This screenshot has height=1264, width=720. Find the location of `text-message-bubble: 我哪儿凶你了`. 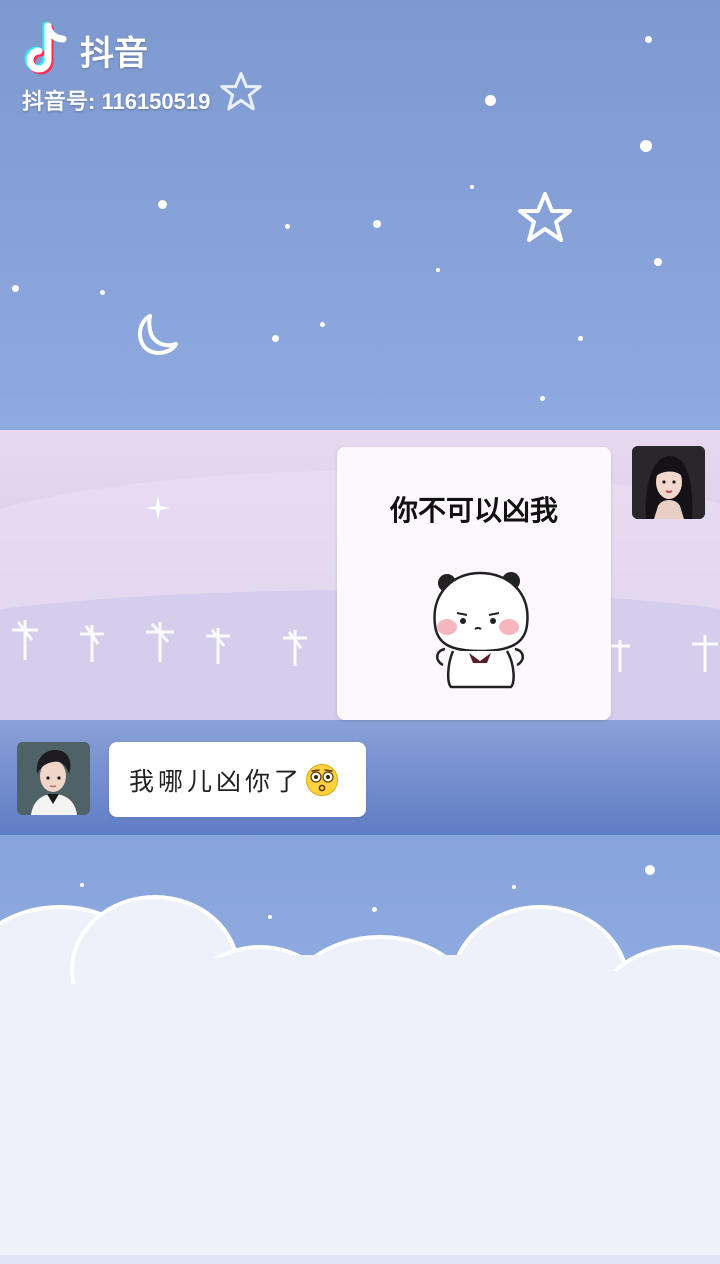

text-message-bubble: 我哪儿凶你了 is located at coordinates (237, 779).